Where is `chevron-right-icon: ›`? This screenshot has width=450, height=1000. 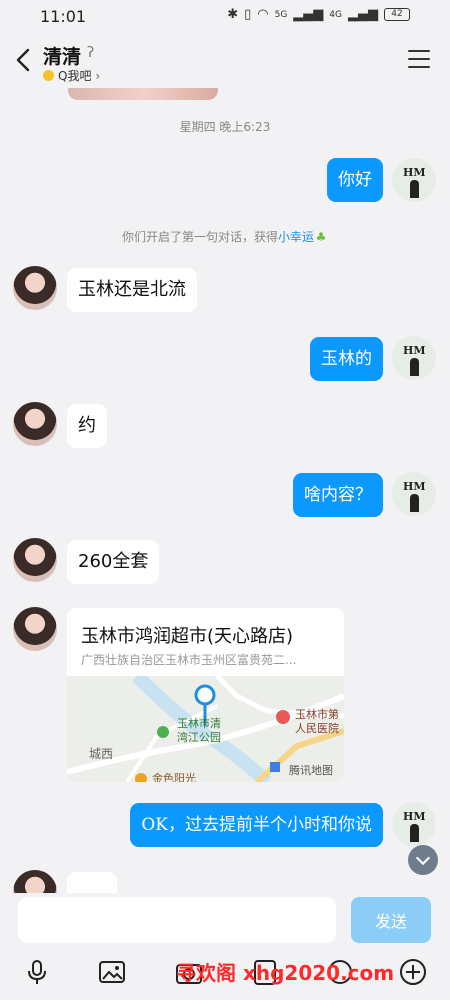
chevron-right-icon: › is located at coordinates (98, 75).